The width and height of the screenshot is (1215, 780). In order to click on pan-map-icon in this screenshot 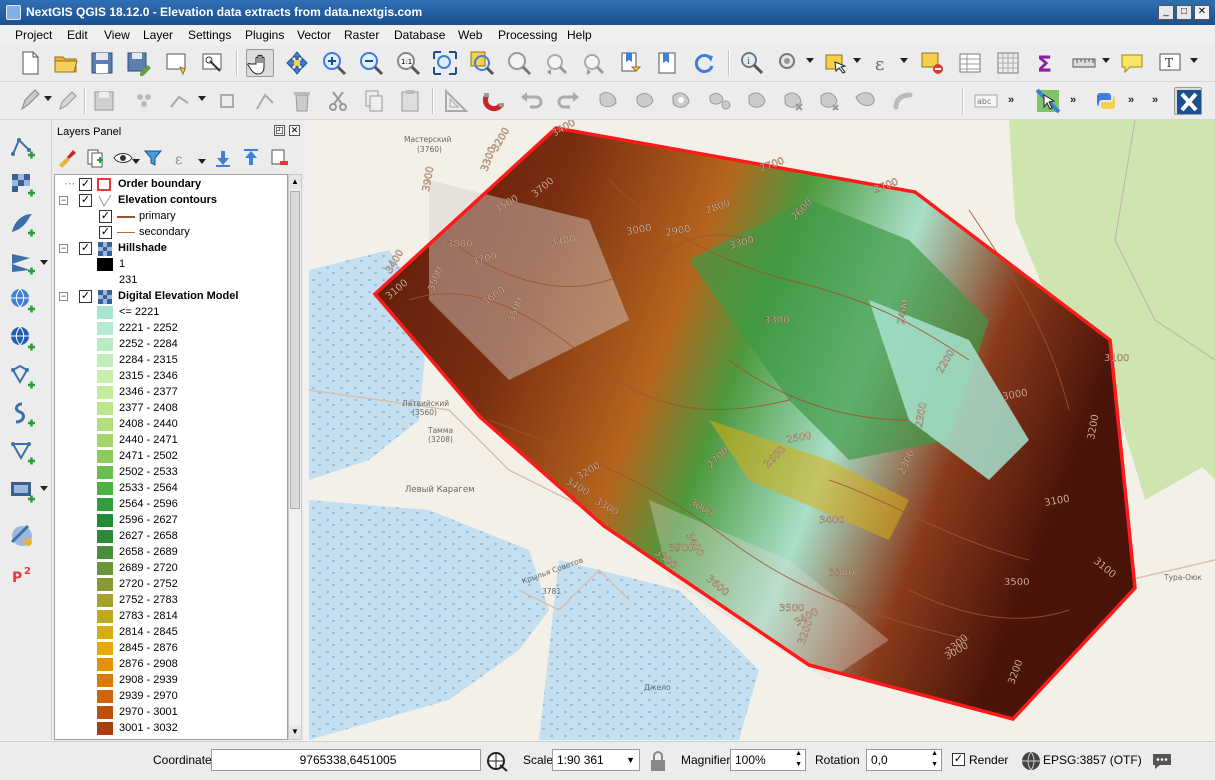, I will do `click(260, 63)`.